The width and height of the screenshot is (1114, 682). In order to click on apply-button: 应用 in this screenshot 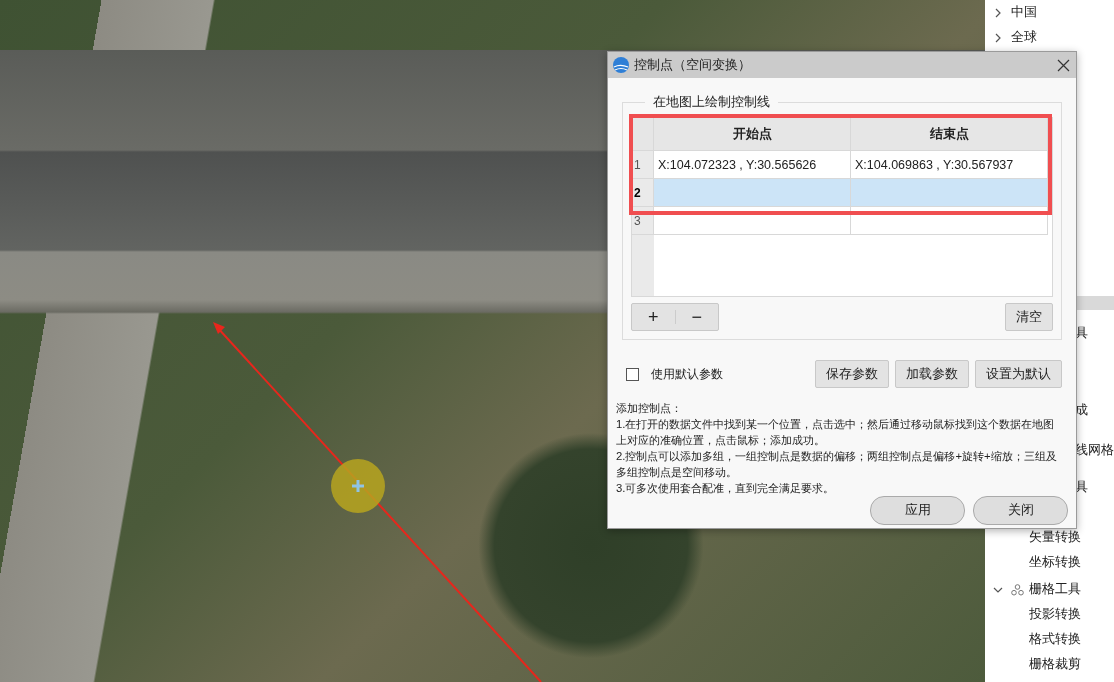, I will do `click(917, 510)`.